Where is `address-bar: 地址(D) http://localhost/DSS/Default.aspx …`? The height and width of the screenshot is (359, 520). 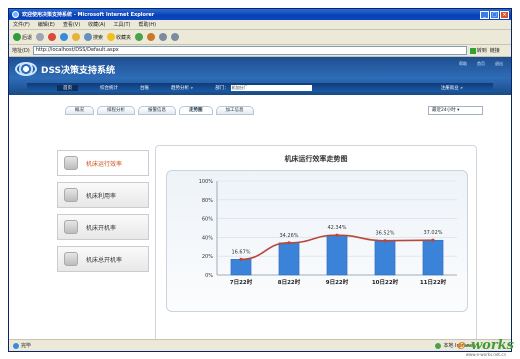
address-bar: 地址(D) http://localhost/DSS/Default.aspx … is located at coordinates (260, 51).